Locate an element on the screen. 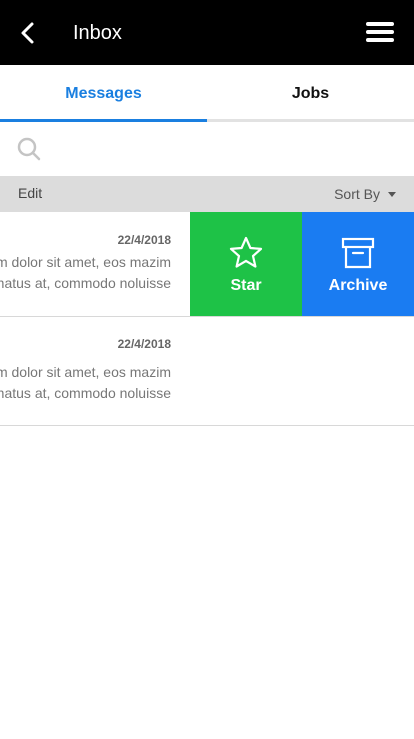  tab-messages: Messages is located at coordinates (103, 93).